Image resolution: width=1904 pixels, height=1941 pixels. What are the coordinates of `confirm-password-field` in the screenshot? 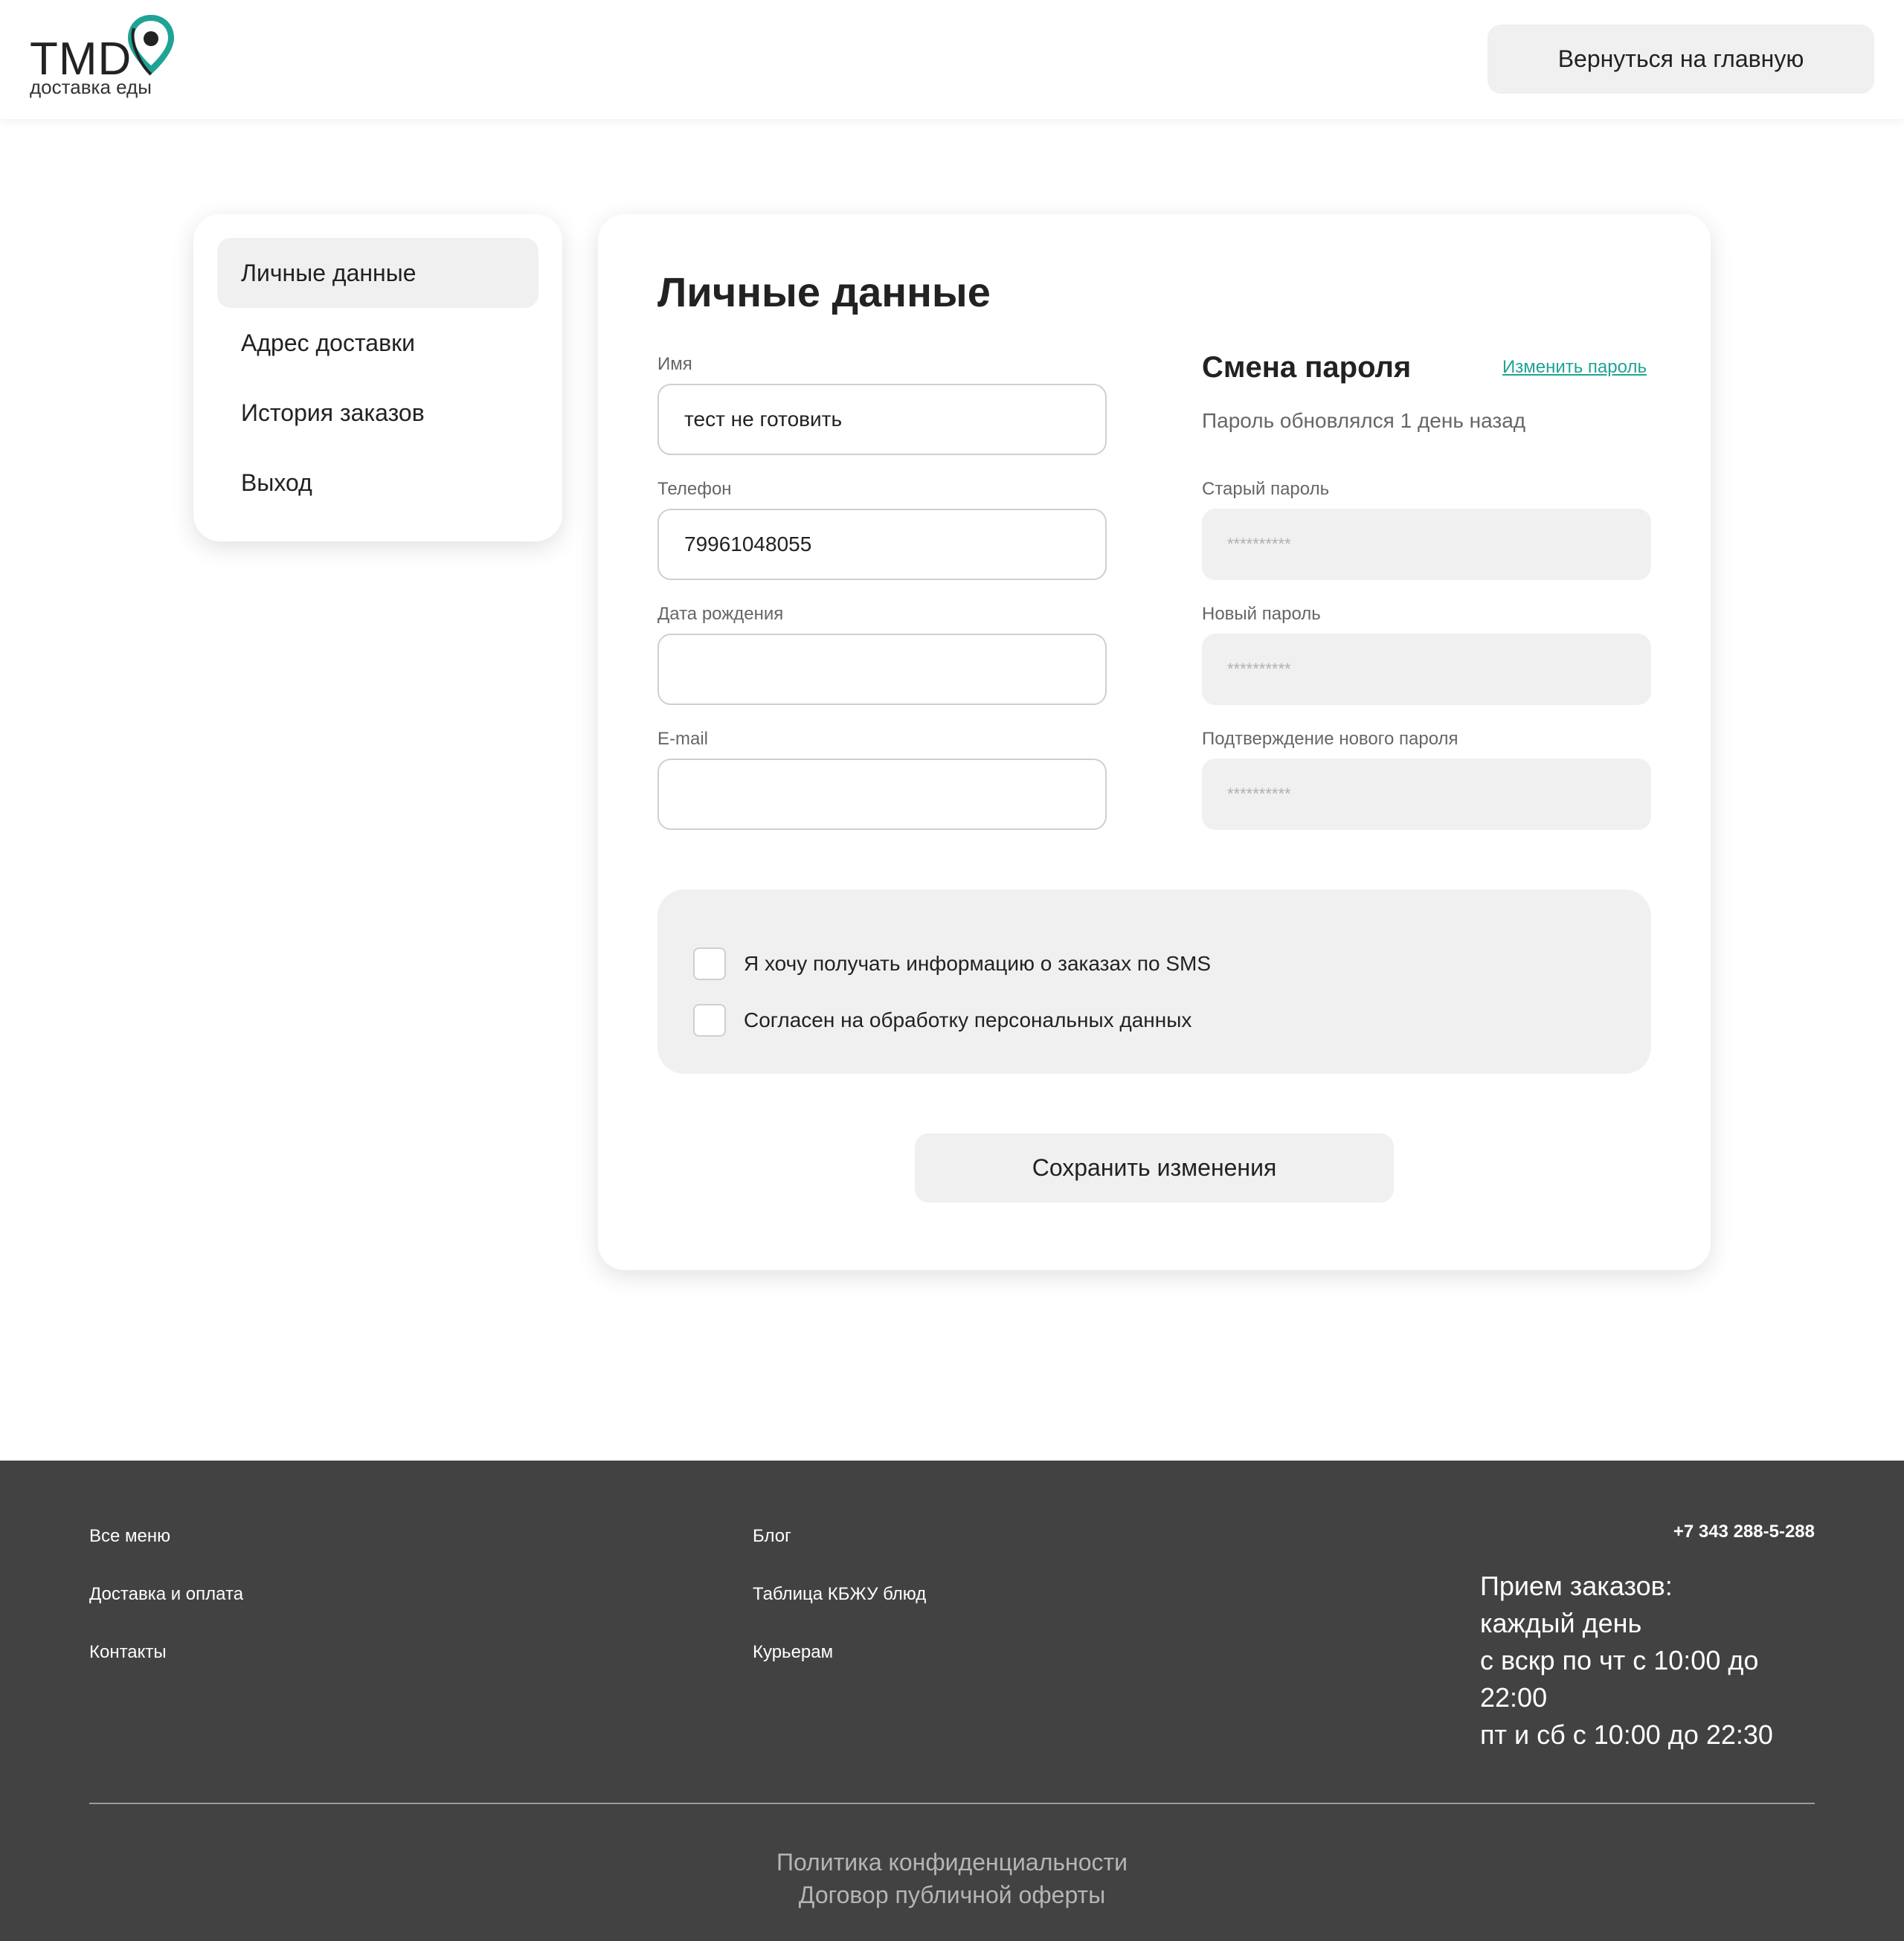 It's located at (1427, 794).